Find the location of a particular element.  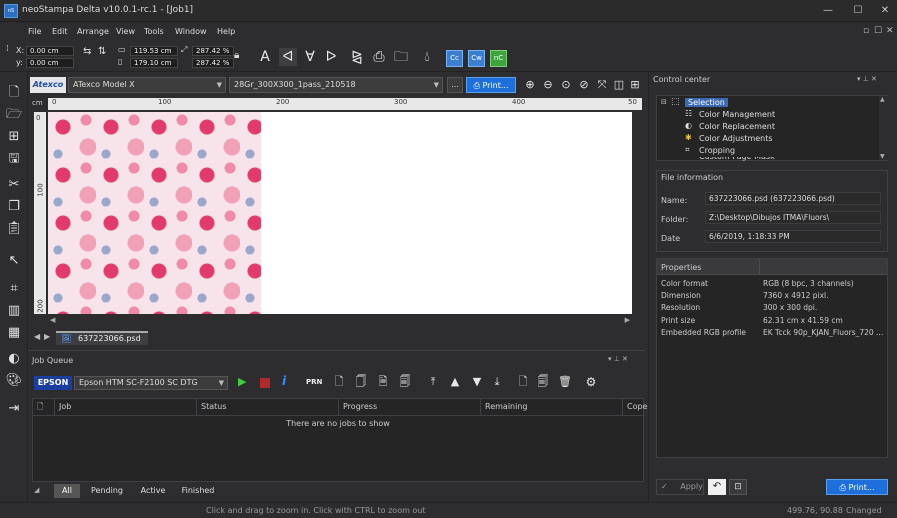

x-input: 0.00 cm is located at coordinates (50, 51).